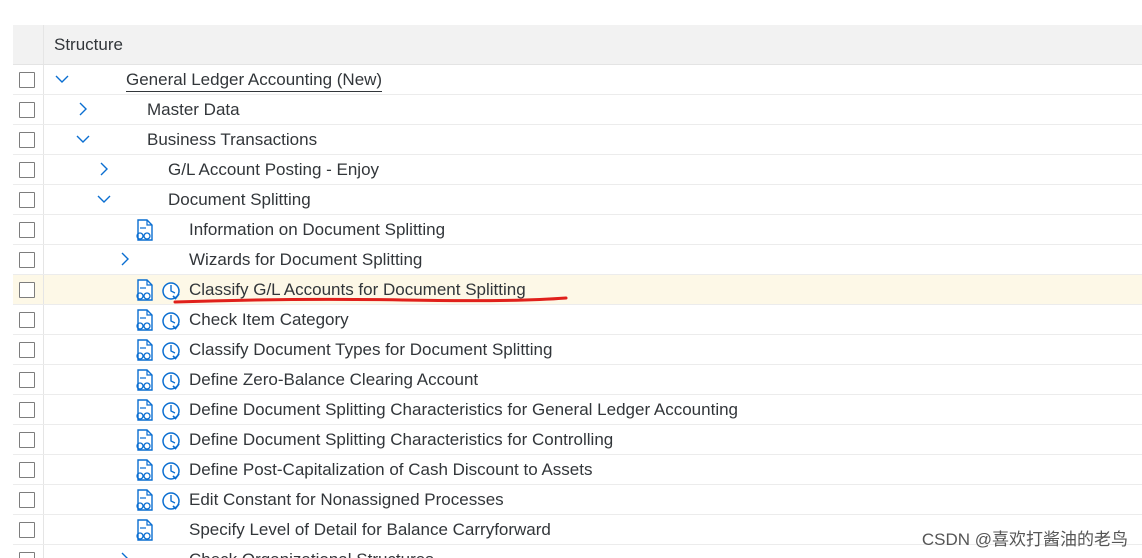 This screenshot has width=1142, height=558. I want to click on tree-row: Business Transactions, so click(577, 140).